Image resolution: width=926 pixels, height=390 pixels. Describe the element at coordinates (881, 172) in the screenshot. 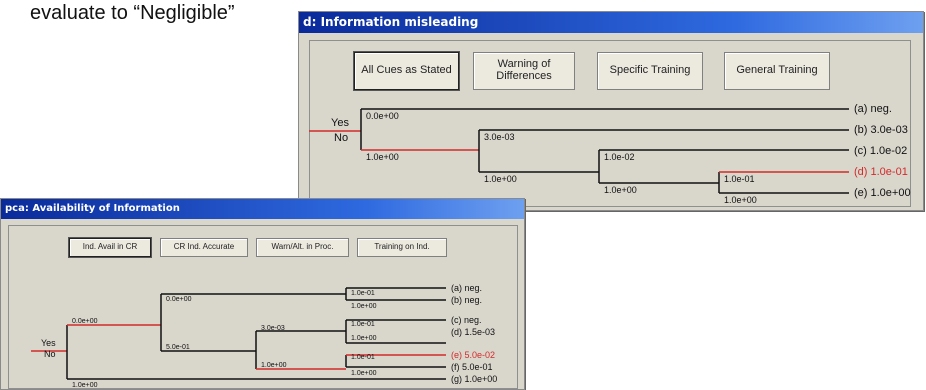

I see `outcome-label-highlighted: (d) 1.0e-01` at that location.